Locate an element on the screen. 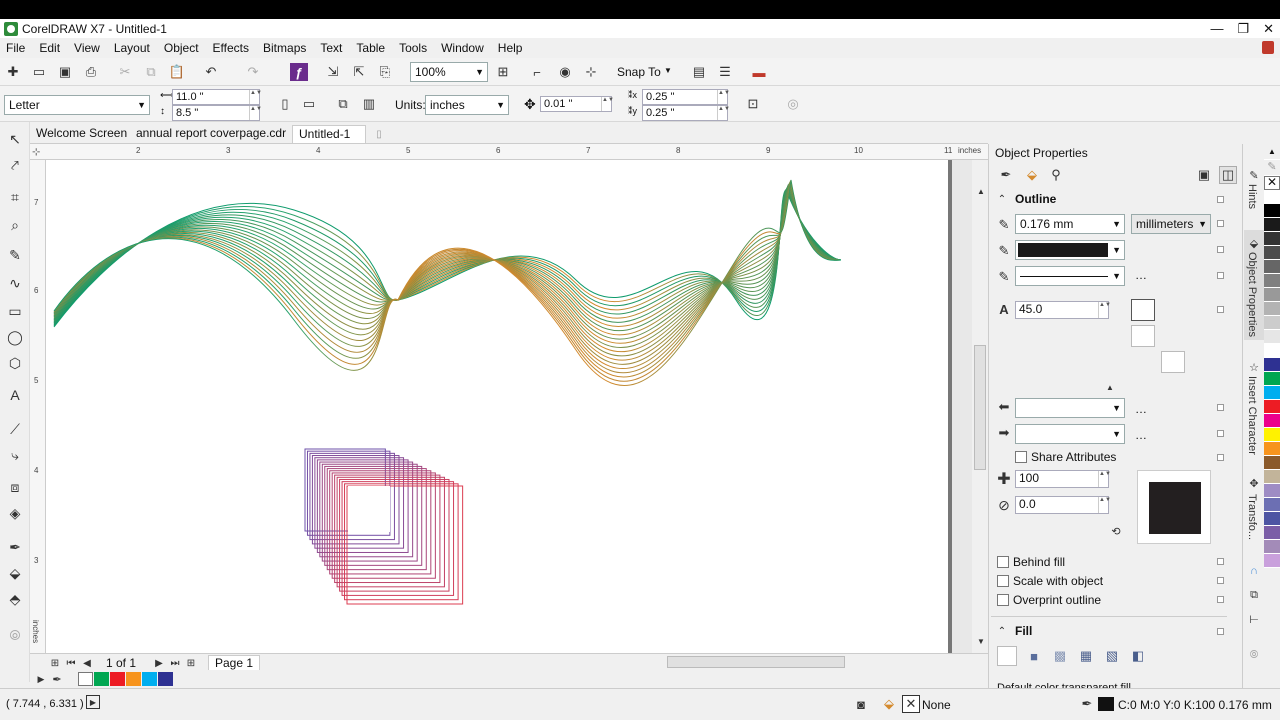 The image size is (1280, 720). menu-bitmaps: Bitmaps is located at coordinates (284, 48).